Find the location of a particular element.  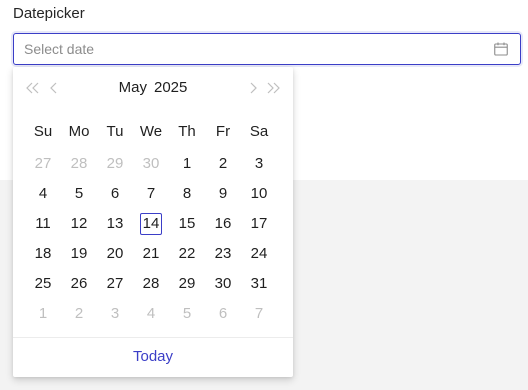

calendar-day-outside: 28 is located at coordinates (79, 164).